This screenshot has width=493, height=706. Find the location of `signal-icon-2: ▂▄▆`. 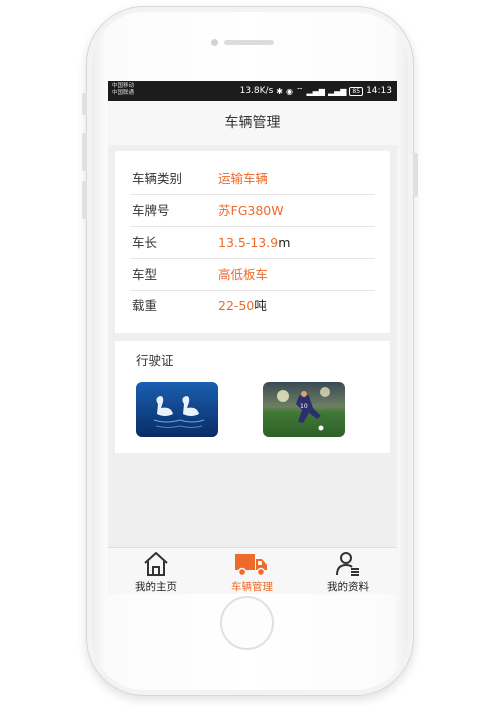

signal-icon-2: ▂▄▆ is located at coordinates (337, 91).